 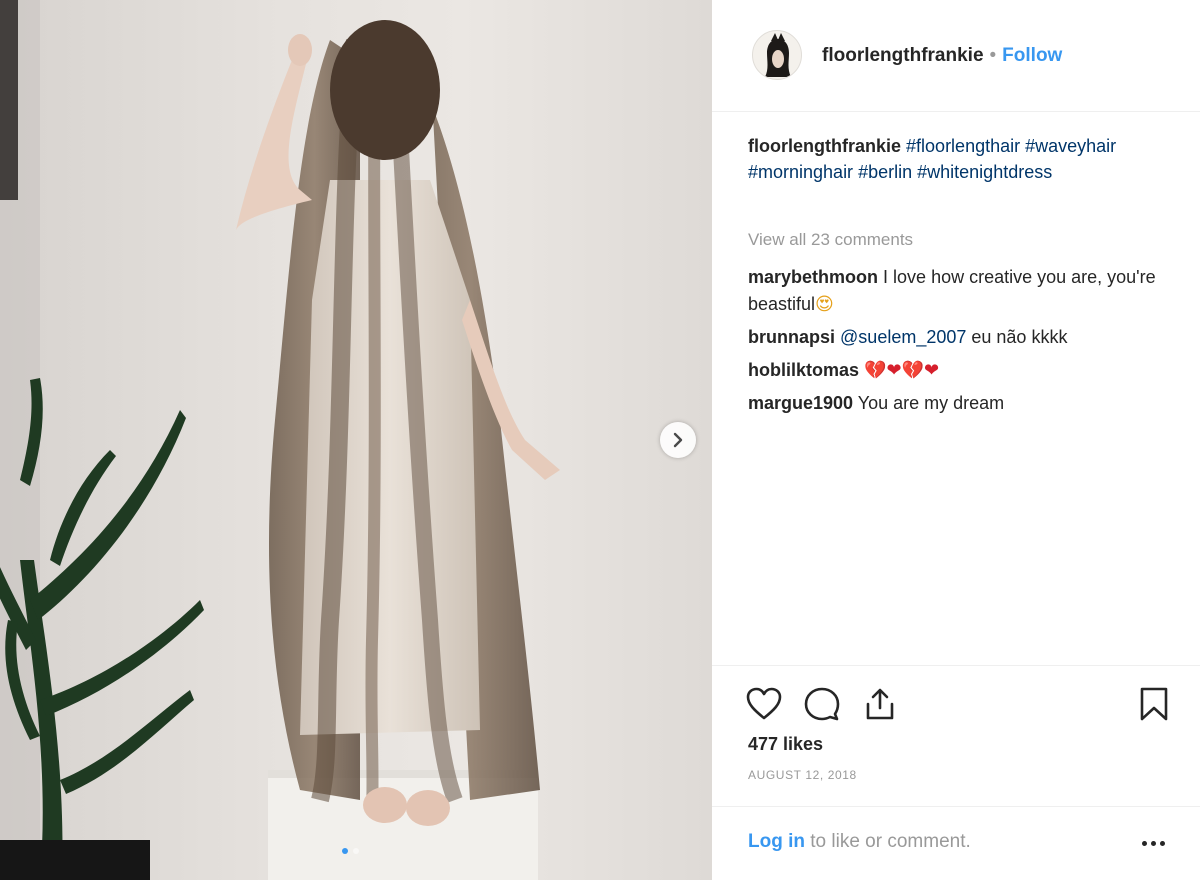 I want to click on view-all-comments-link: View all 23 comments, so click(x=830, y=240).